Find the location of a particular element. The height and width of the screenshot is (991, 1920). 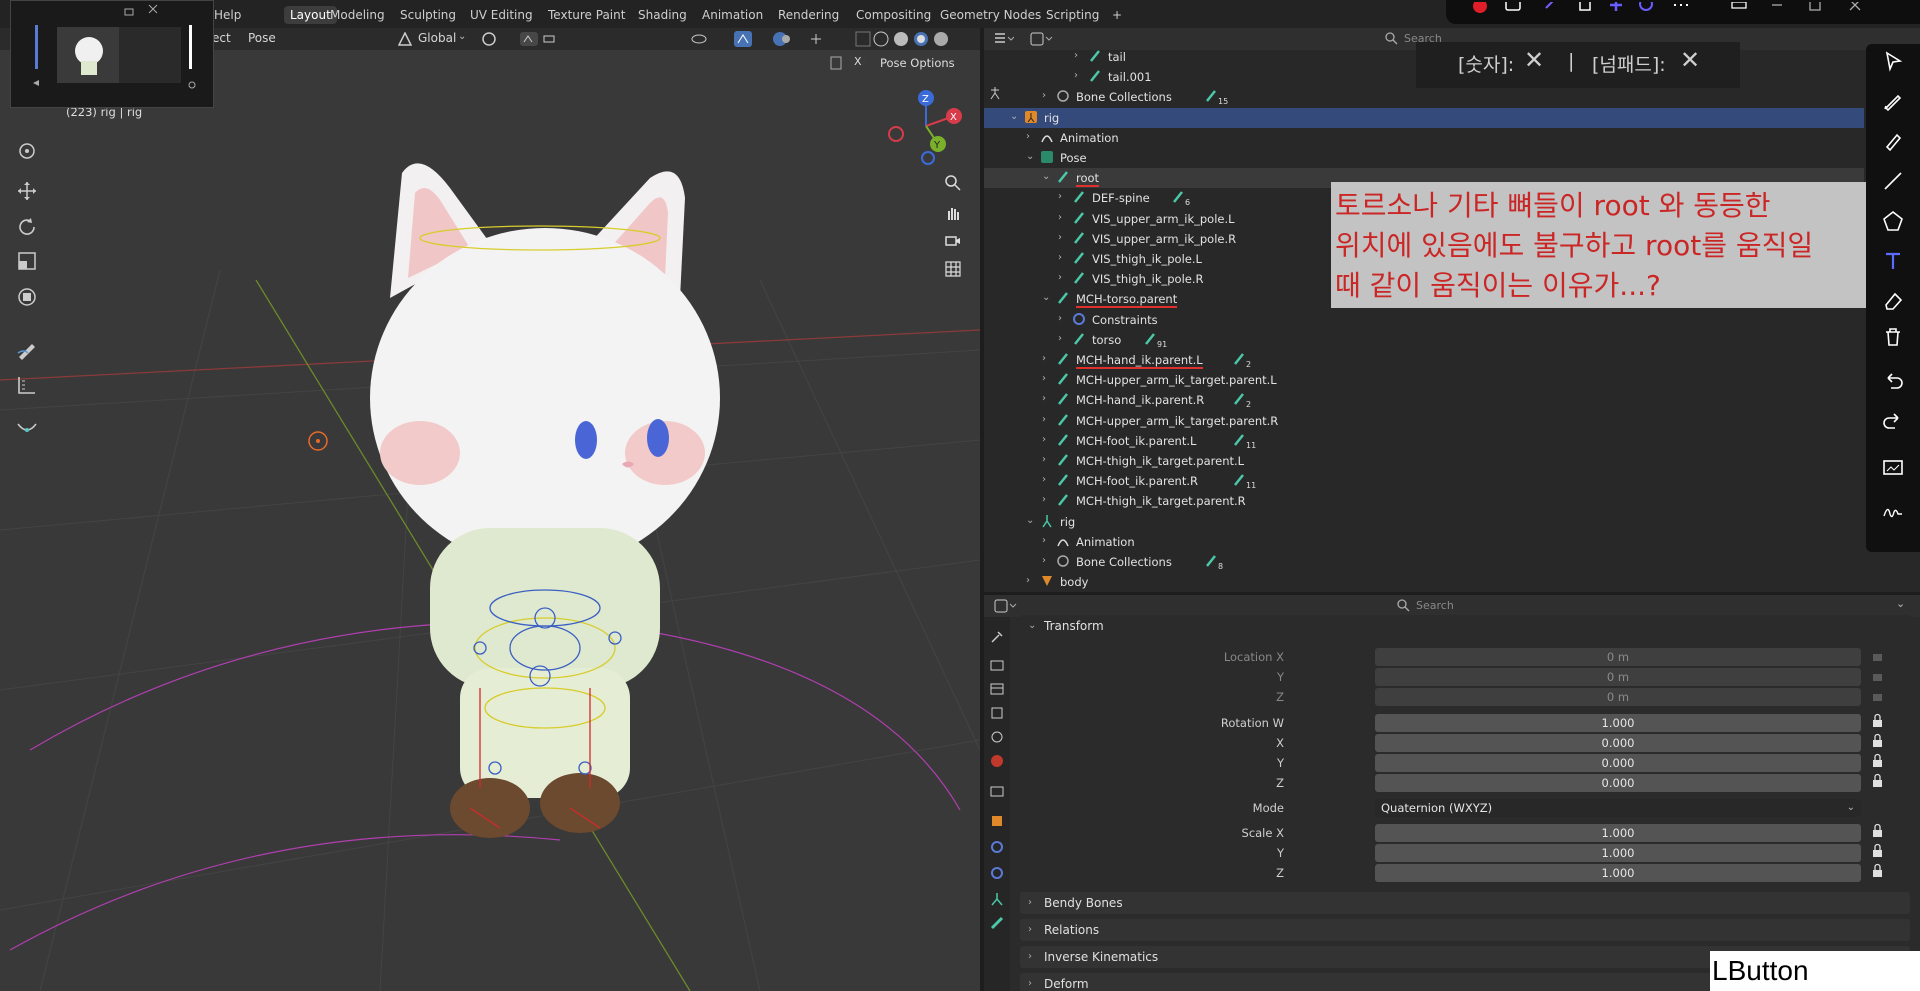

line-tool-icon is located at coordinates (1893, 181).